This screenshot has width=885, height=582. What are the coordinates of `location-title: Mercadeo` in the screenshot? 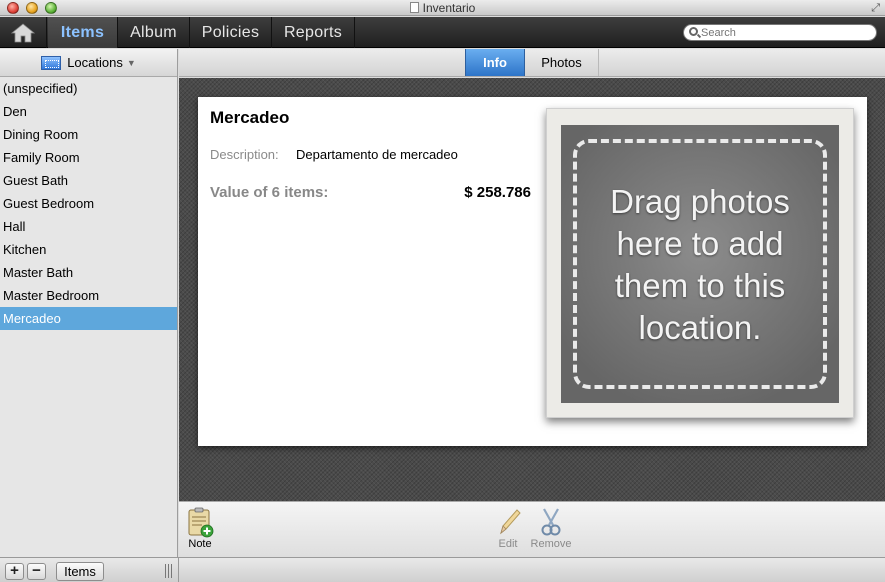 It's located at (250, 117).